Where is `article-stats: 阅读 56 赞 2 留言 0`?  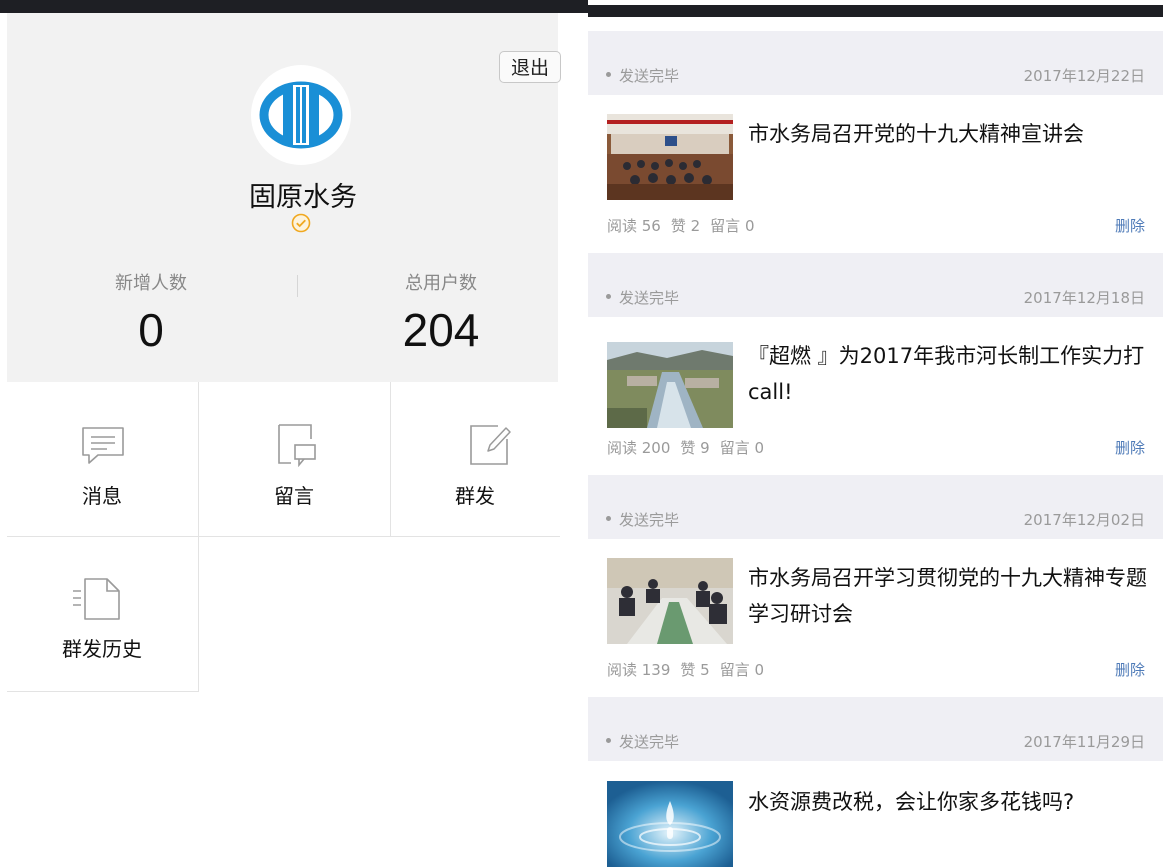
article-stats: 阅读 56 赞 2 留言 0 is located at coordinates (685, 225).